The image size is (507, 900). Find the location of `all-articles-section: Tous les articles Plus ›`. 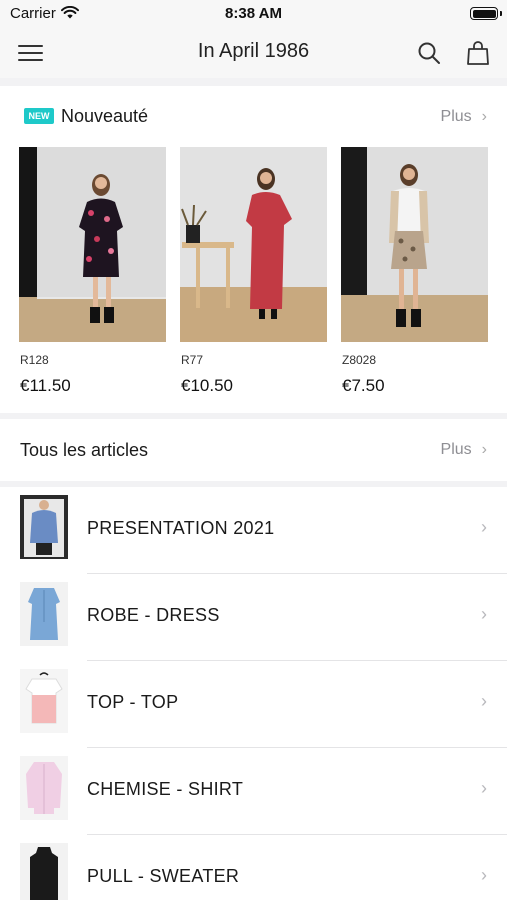

all-articles-section: Tous les articles Plus › is located at coordinates (253, 450).